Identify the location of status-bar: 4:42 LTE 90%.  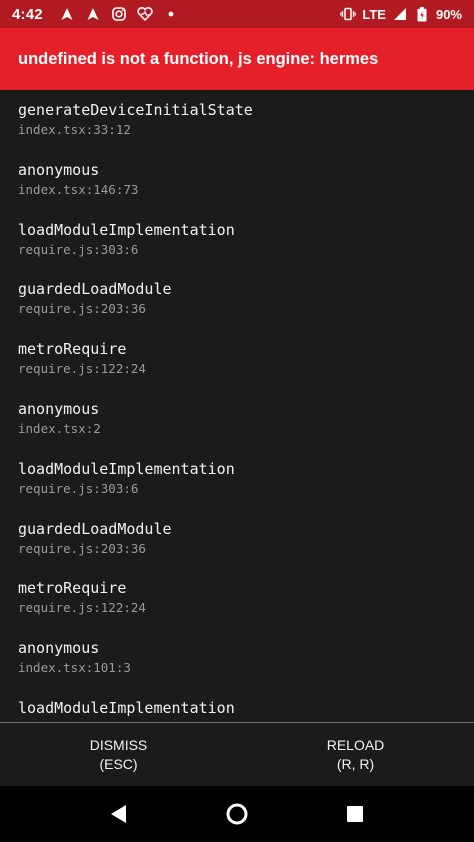
(237, 14).